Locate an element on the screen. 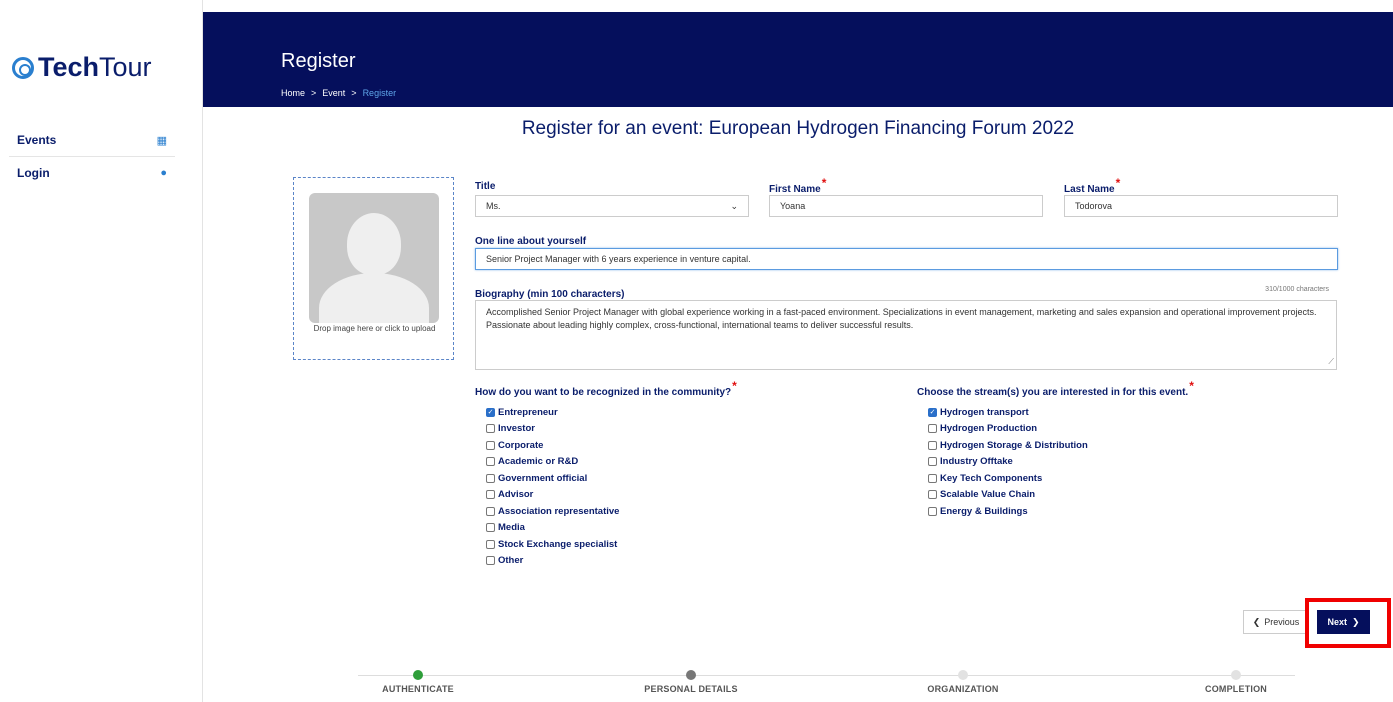 The height and width of the screenshot is (702, 1393). techtour-logo: Tech Tour is located at coordinates (82, 67).